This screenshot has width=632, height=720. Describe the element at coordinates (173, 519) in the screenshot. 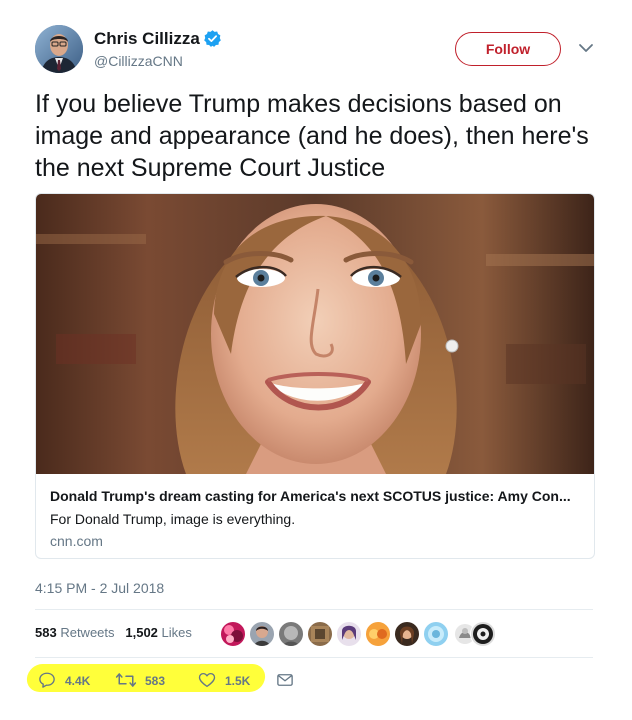

I see `card-description: For Donald Trump, image is everything.` at that location.